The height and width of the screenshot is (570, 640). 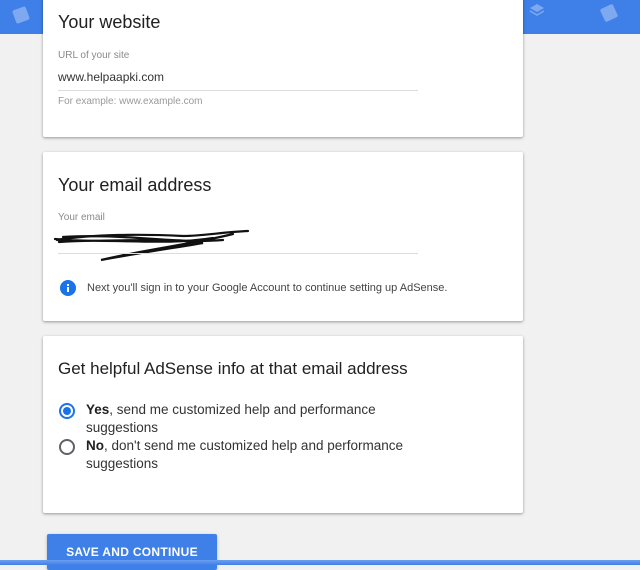 I want to click on info-icon, so click(x=68, y=288).